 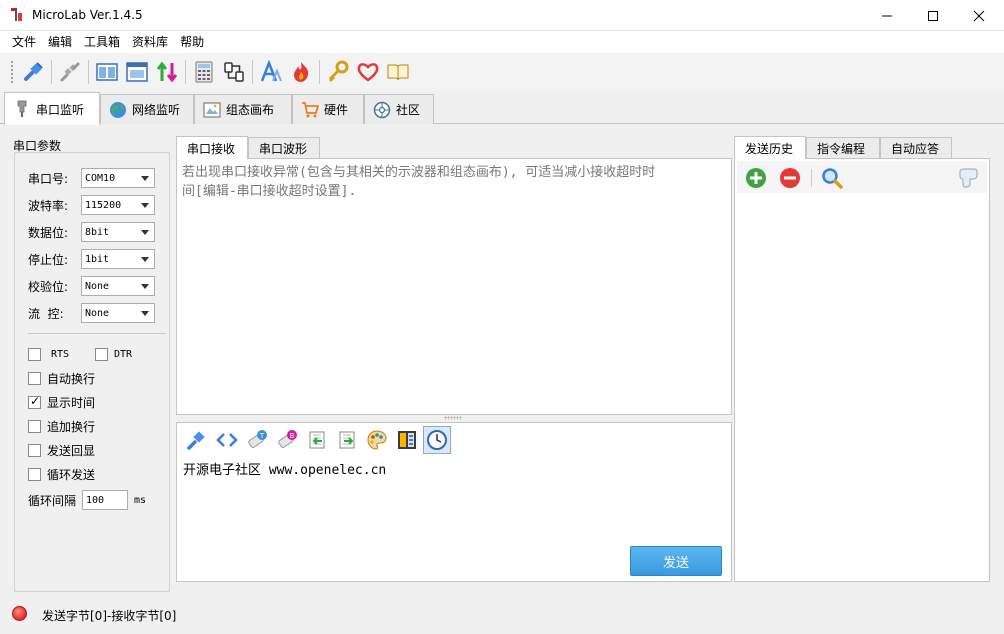 What do you see at coordinates (301, 72) in the screenshot?
I see `flame-button` at bounding box center [301, 72].